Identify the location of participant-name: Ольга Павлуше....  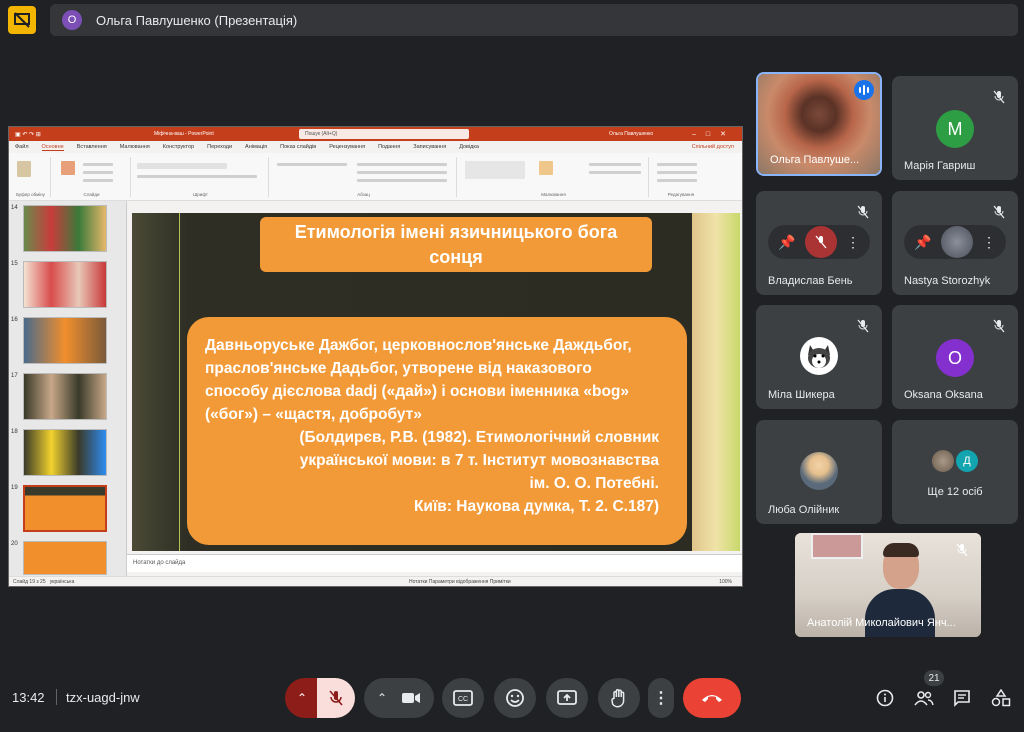
(815, 160).